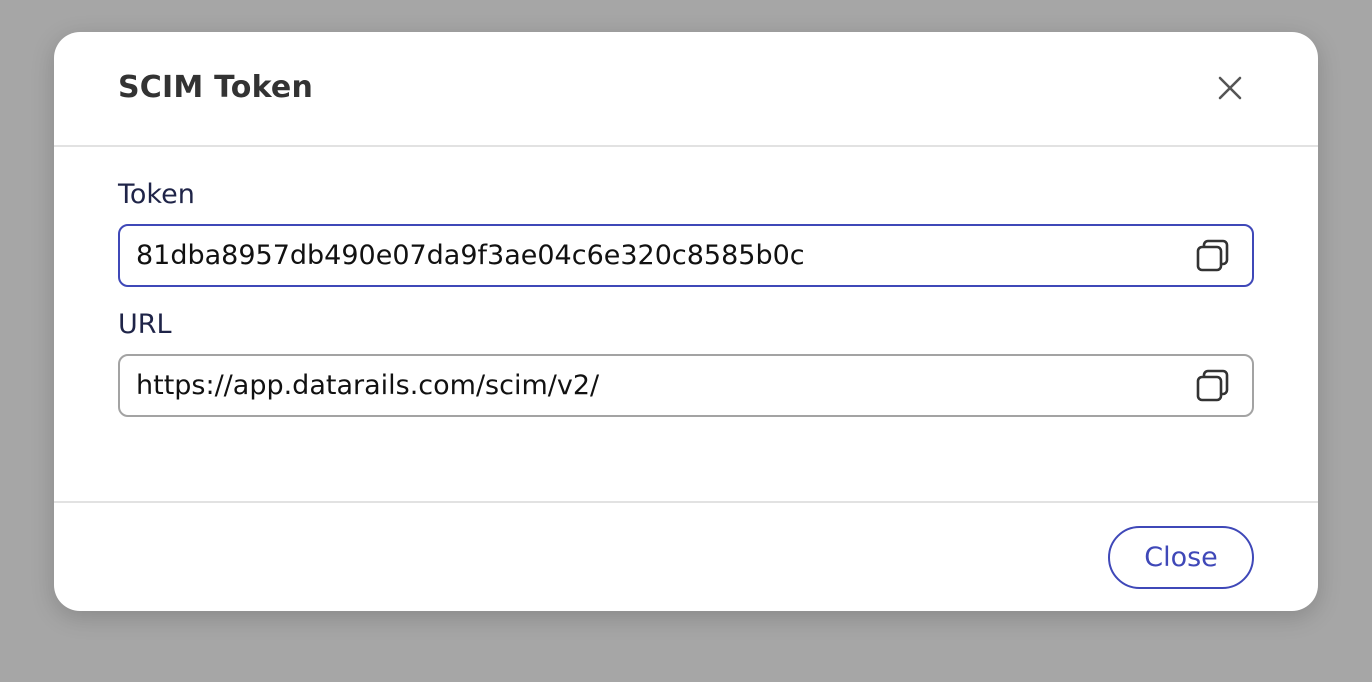 The height and width of the screenshot is (682, 1372). Describe the element at coordinates (367, 385) in the screenshot. I see `url-value: https://app.datarails.com/scim/v2/` at that location.